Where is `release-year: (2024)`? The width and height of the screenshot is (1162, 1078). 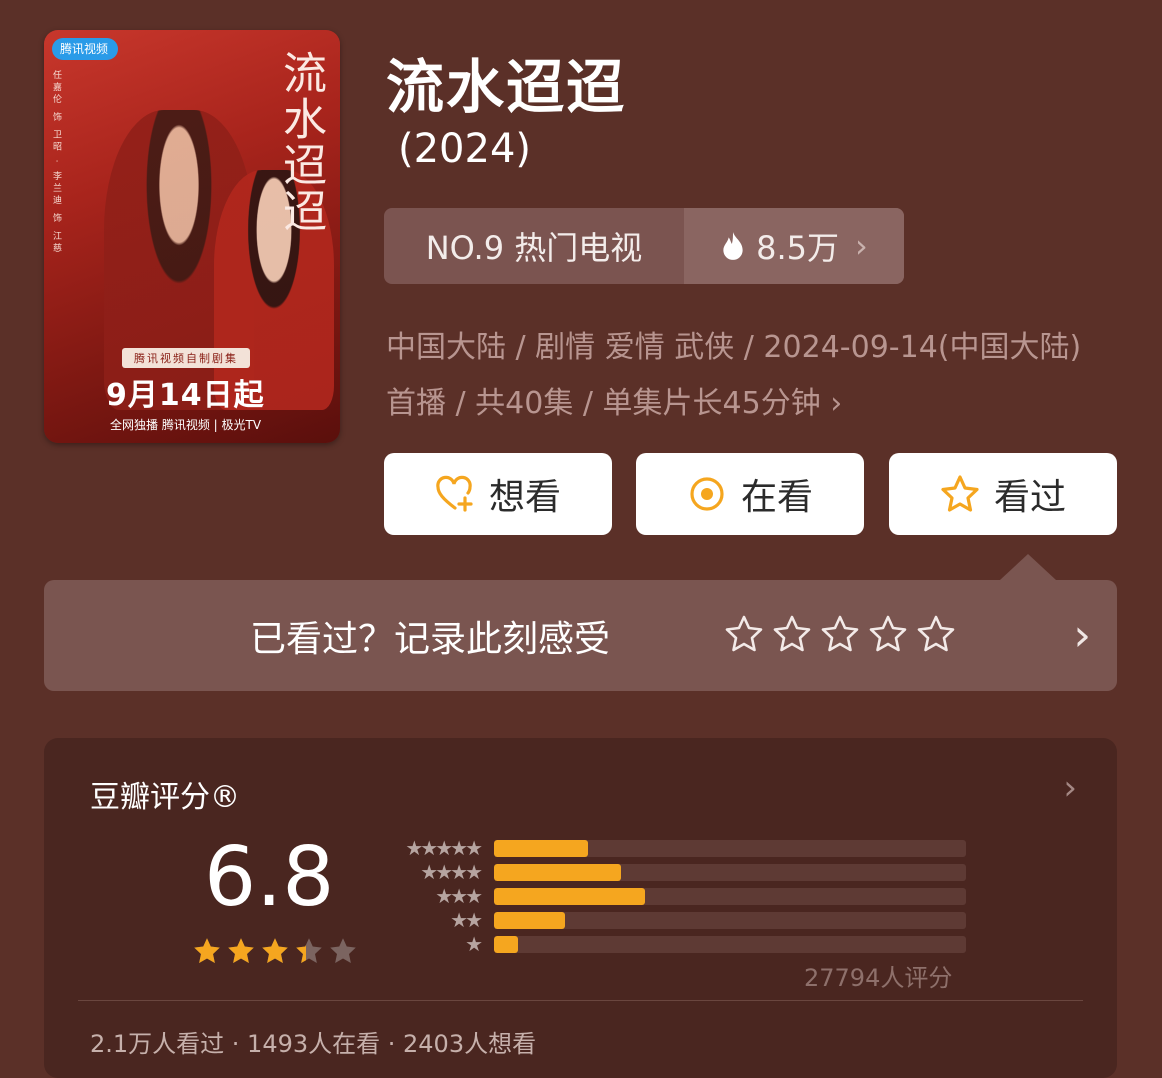 release-year: (2024) is located at coordinates (465, 149).